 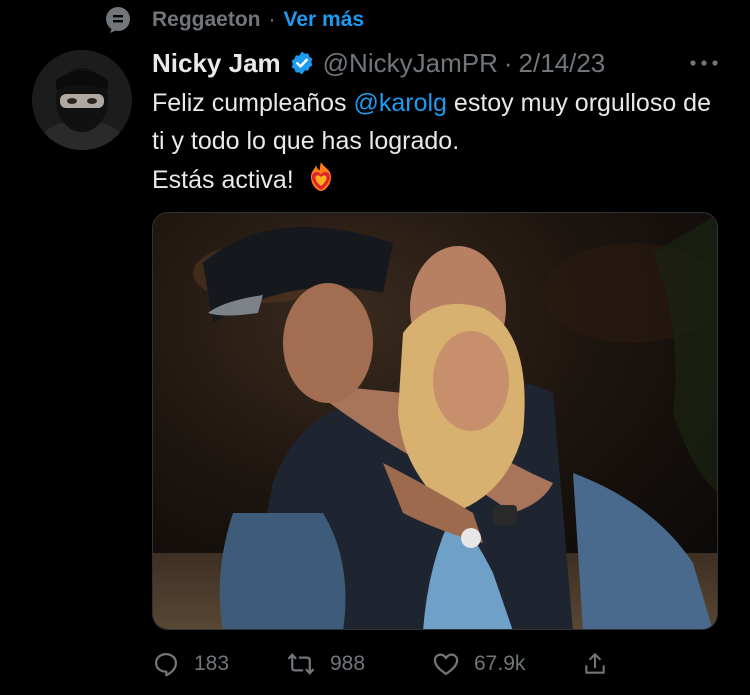 I want to click on author-name: Nicky Jam, so click(x=216, y=63).